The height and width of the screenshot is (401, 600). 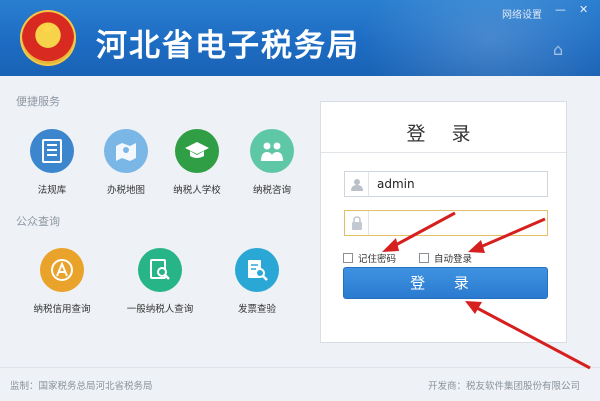 I want to click on username-field, so click(x=446, y=184).